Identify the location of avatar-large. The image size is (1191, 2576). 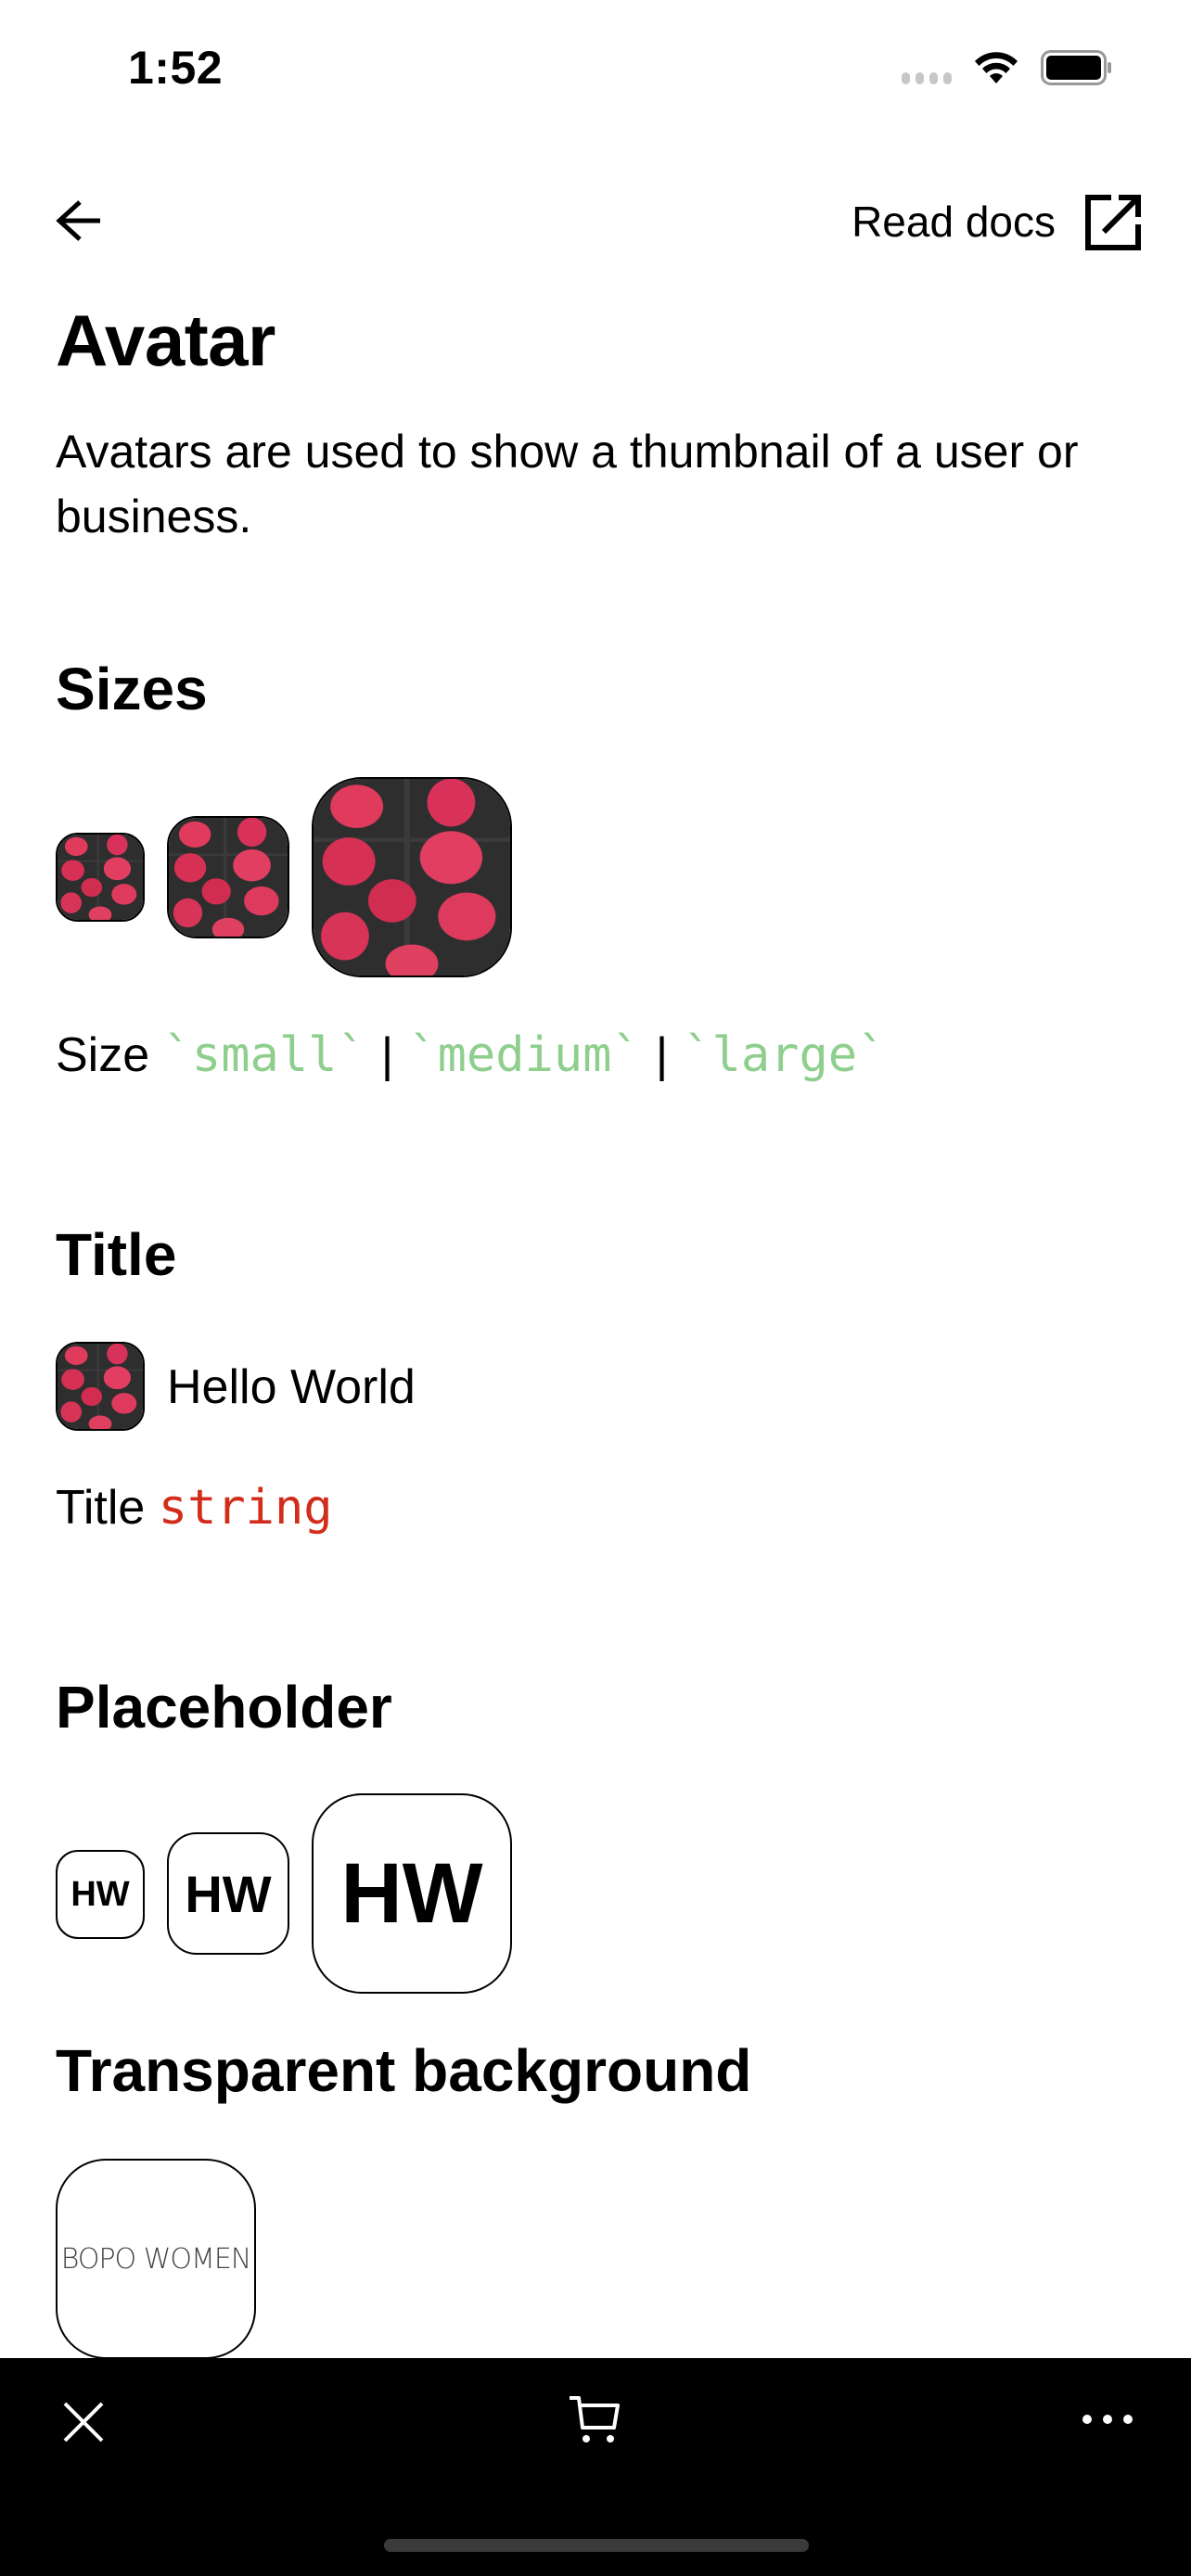
(412, 877).